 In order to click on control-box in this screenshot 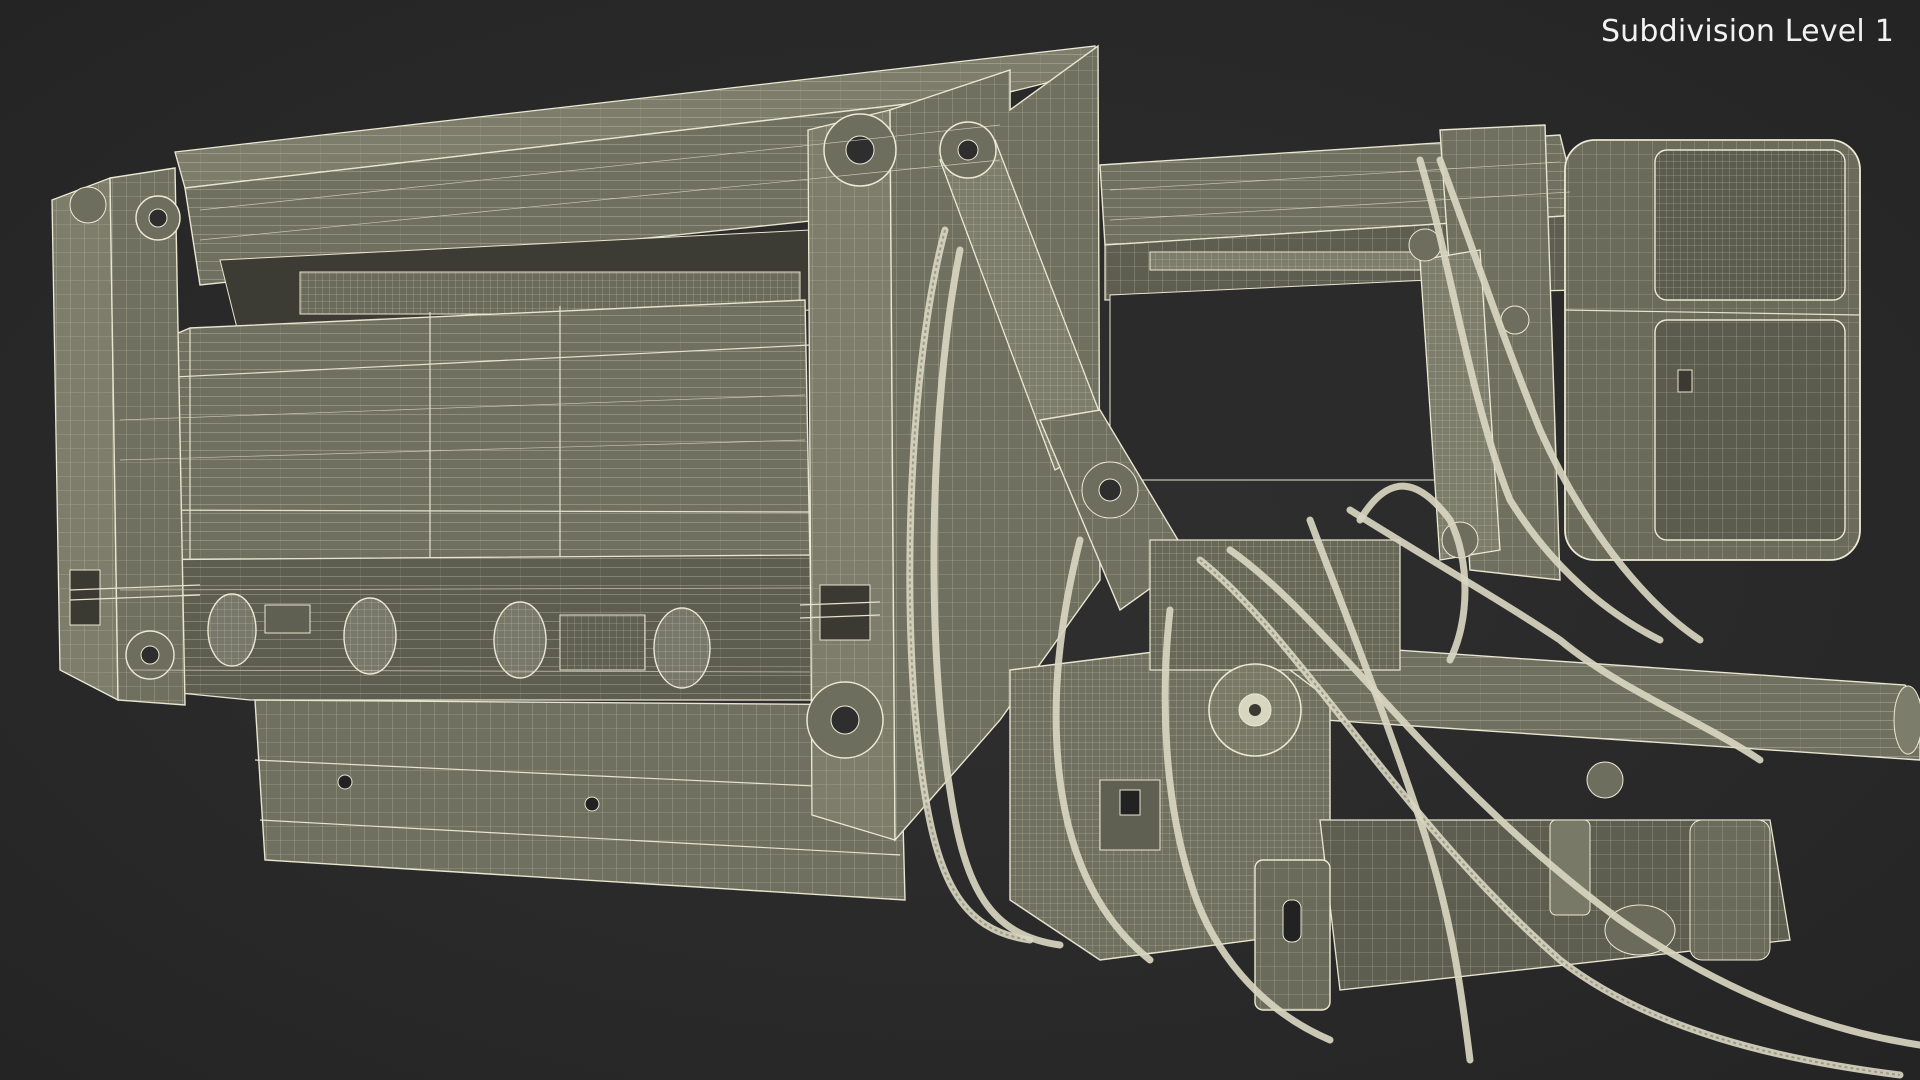, I will do `click(1712, 350)`.